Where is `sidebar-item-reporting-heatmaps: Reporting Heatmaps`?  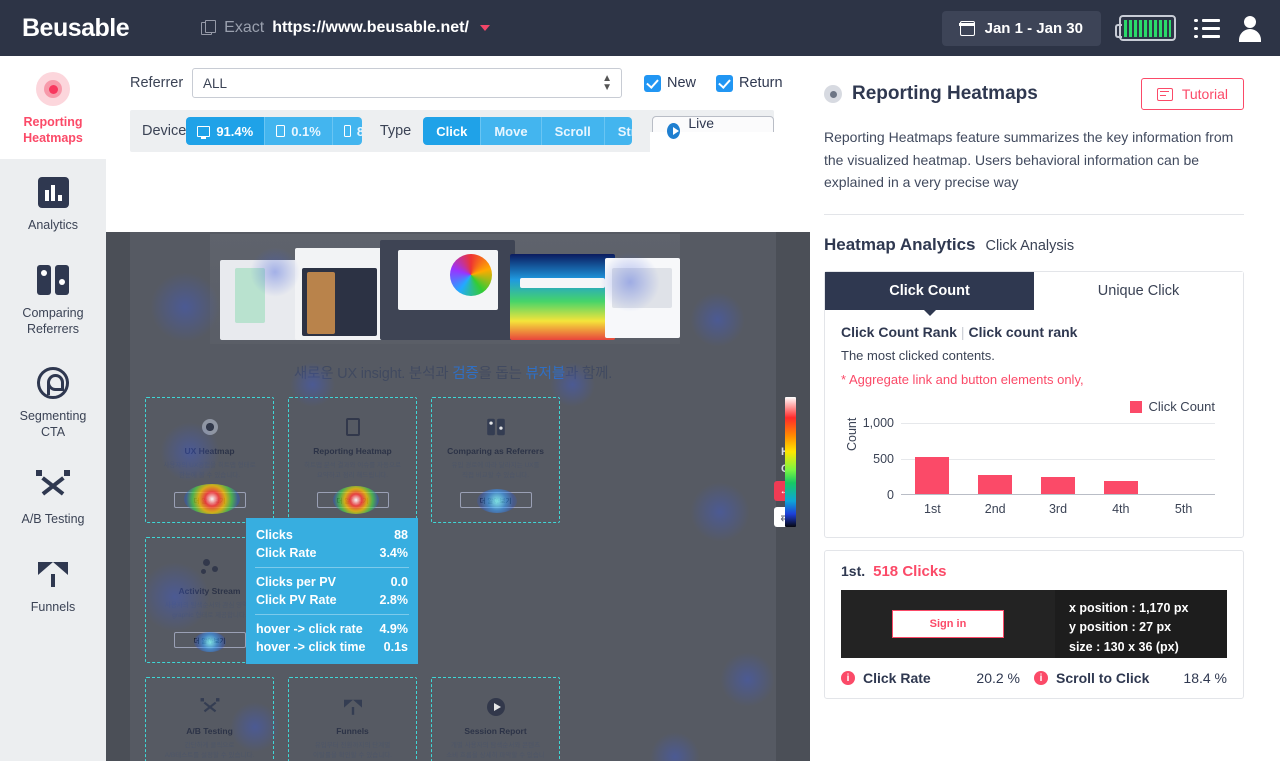
sidebar-item-reporting-heatmaps: Reporting Heatmaps is located at coordinates (53, 108).